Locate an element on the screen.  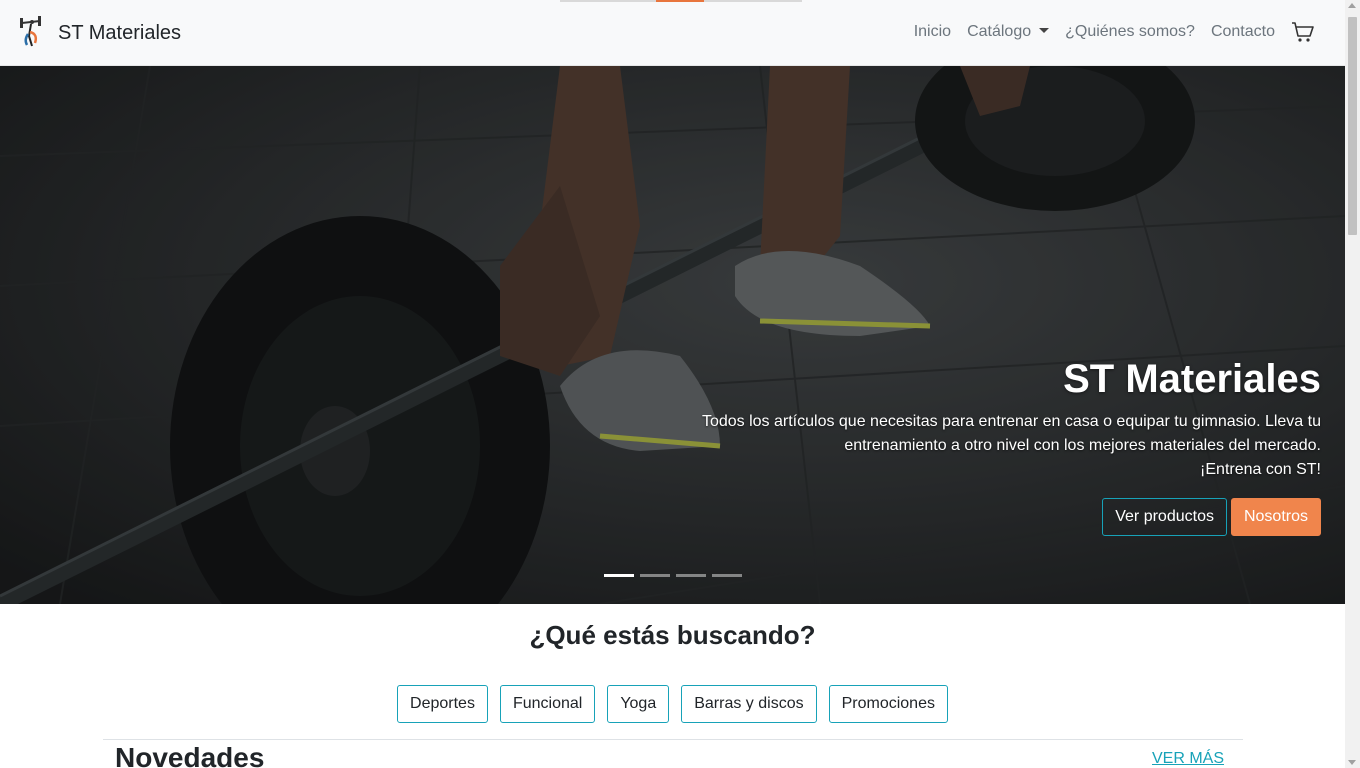
brand-name: ST Materiales is located at coordinates (120, 32).